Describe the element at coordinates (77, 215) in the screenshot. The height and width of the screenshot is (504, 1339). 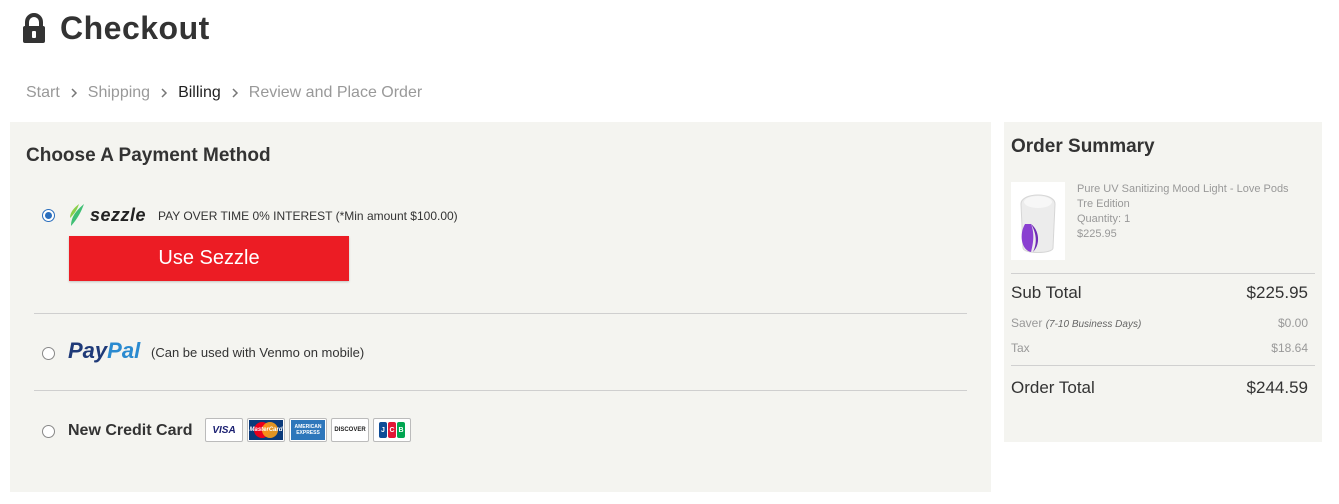
I see `sezzle-leaf-icon` at that location.